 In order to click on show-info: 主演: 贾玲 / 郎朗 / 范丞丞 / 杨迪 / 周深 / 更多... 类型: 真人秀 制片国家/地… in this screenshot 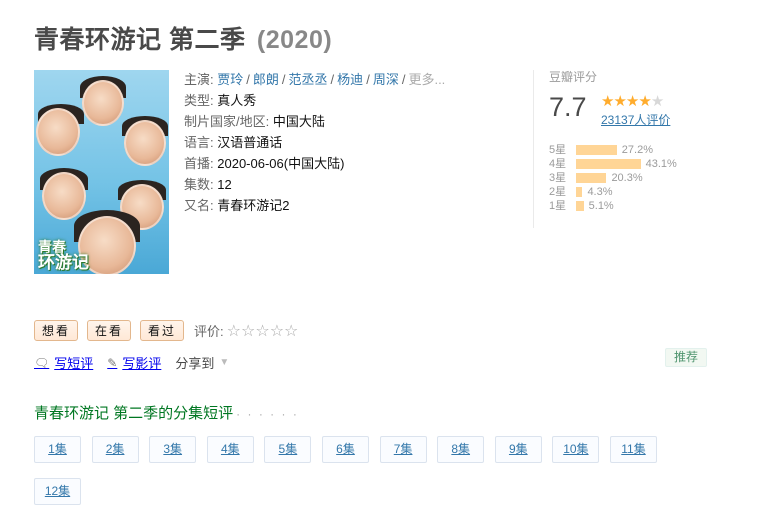, I will do `click(314, 142)`.